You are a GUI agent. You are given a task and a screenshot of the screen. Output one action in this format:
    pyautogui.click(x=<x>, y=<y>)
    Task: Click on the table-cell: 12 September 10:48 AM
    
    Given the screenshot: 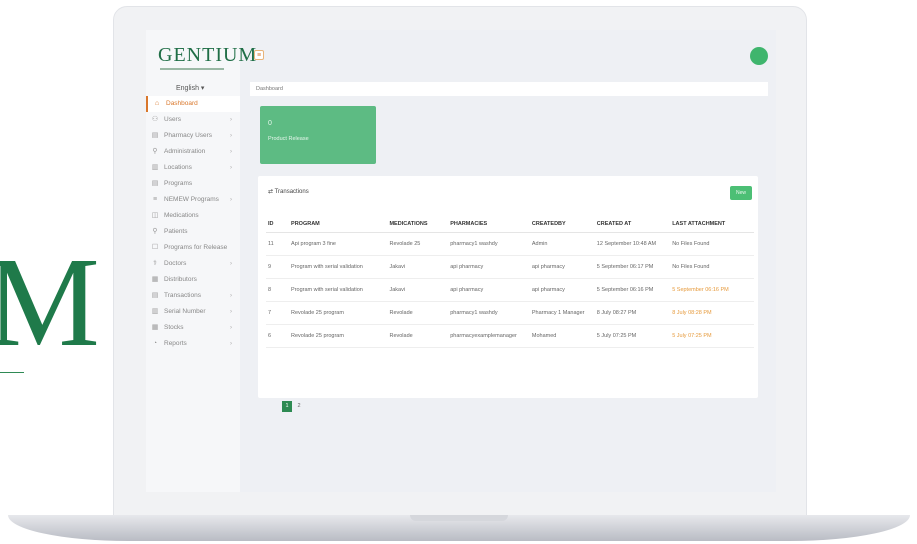 What is the action you would take?
    pyautogui.click(x=632, y=244)
    